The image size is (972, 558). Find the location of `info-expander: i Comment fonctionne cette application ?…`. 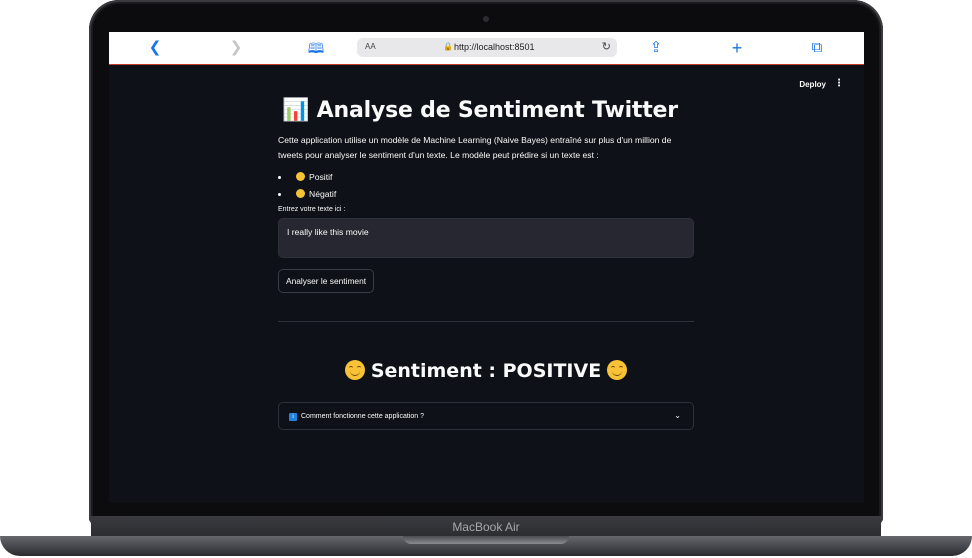

info-expander: i Comment fonctionne cette application ?… is located at coordinates (486, 416).